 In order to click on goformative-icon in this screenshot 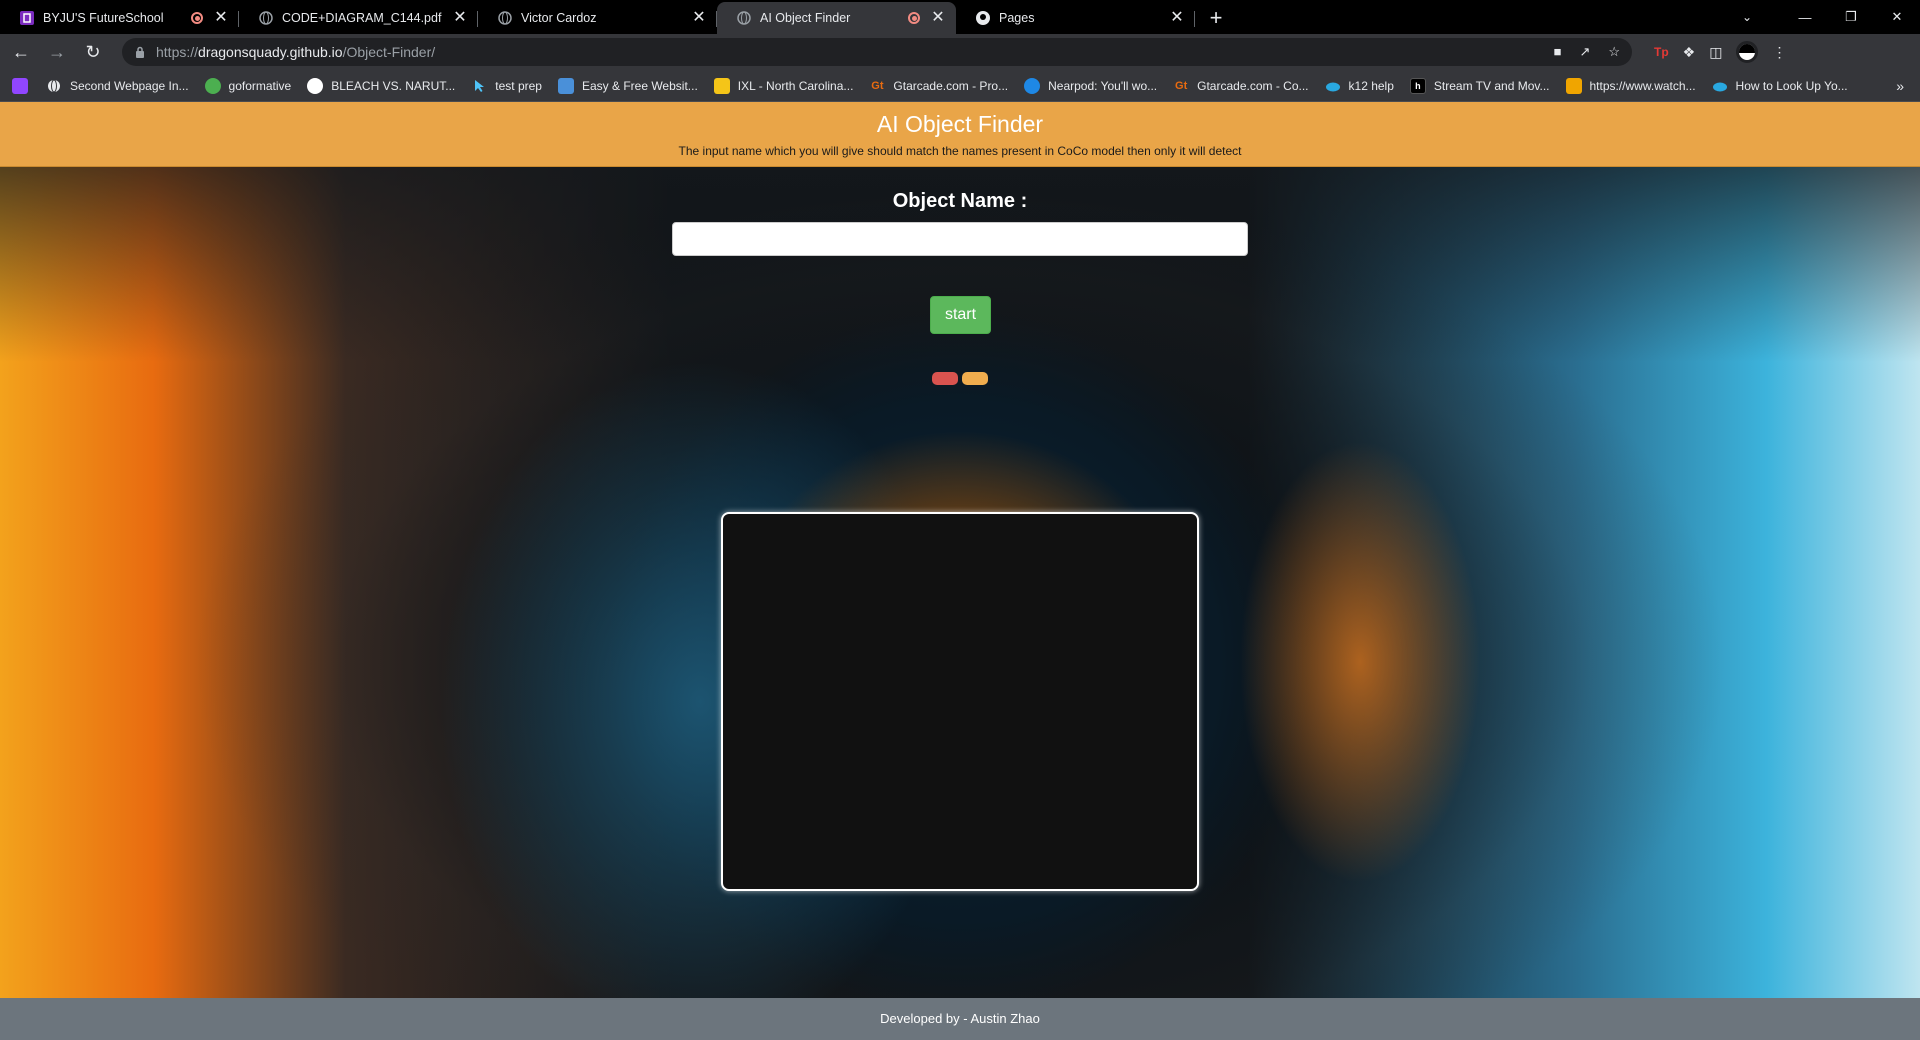, I will do `click(212, 85)`.